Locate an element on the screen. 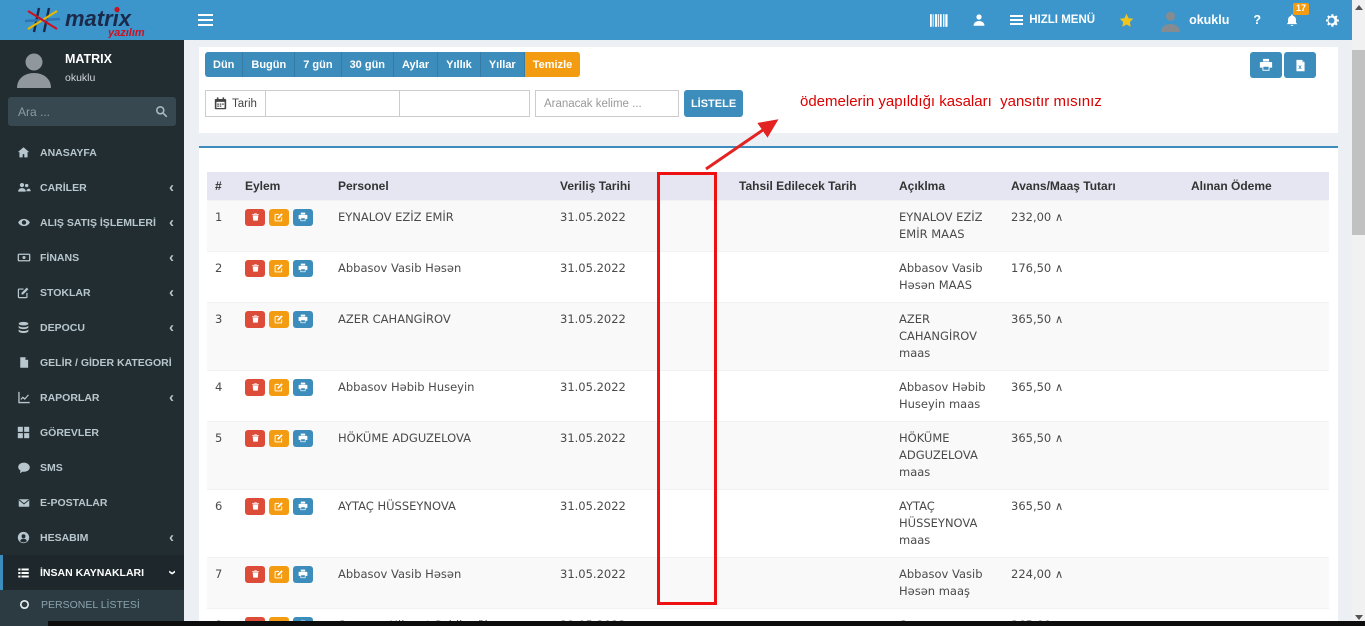 The width and height of the screenshot is (1365, 626). column-header-eylem: Eylem is located at coordinates (283, 186).